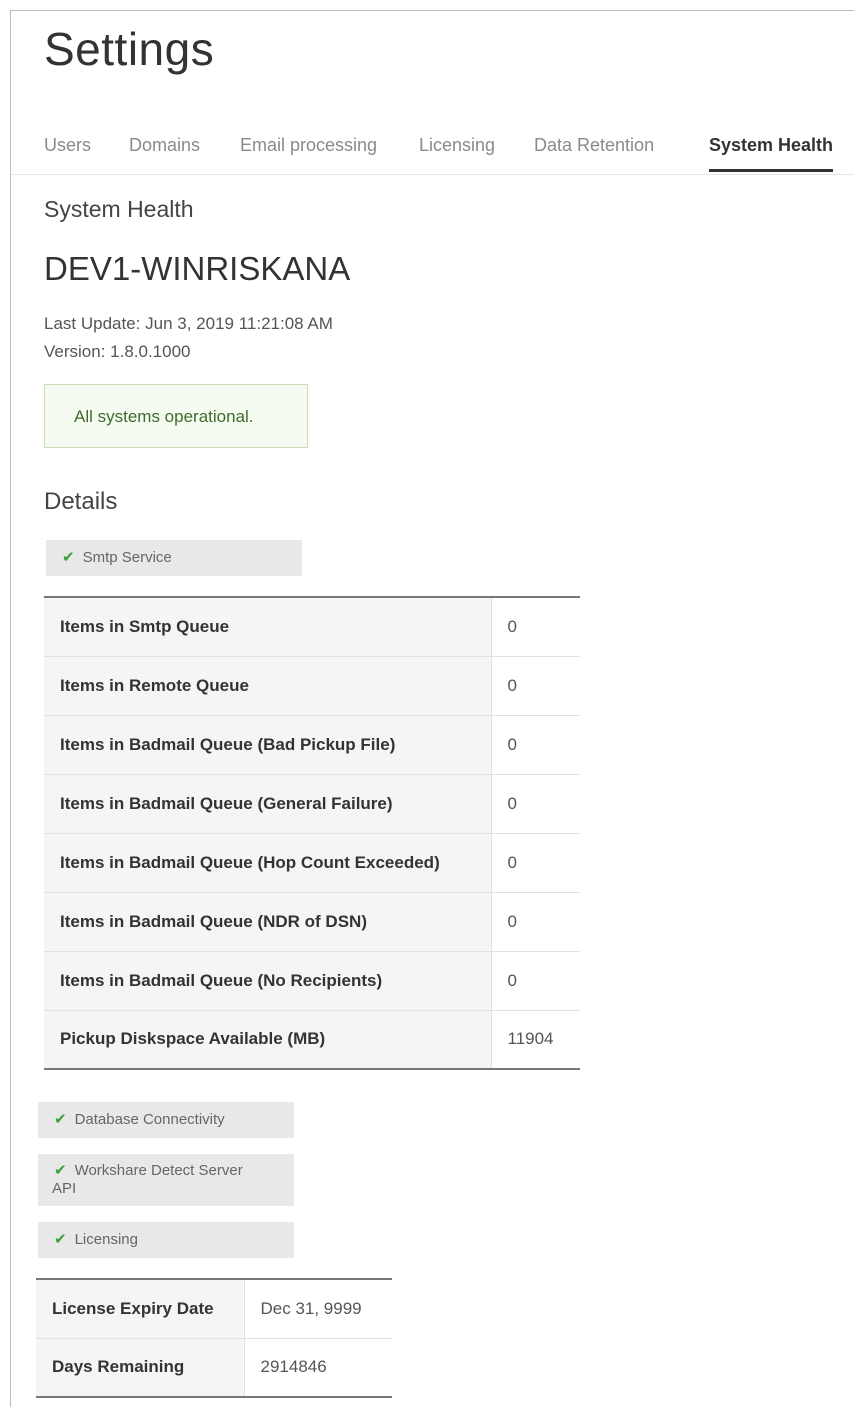  I want to click on table-row: Items in Smtp Queue 0, so click(312, 627).